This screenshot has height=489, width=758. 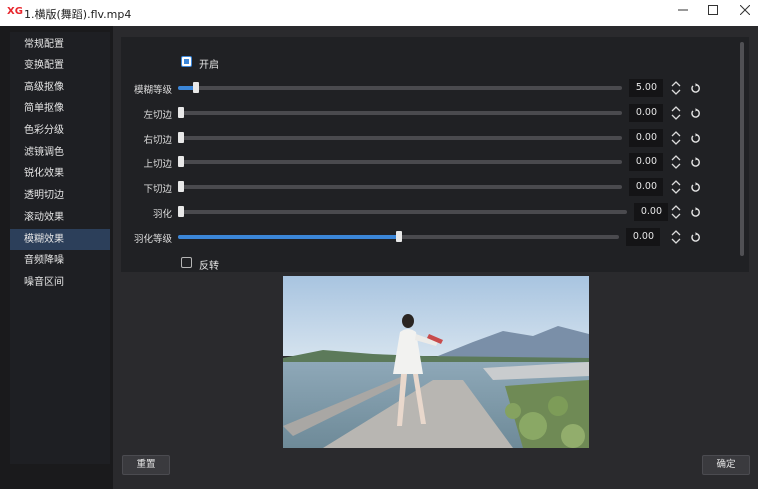 What do you see at coordinates (157, 115) in the screenshot?
I see `left-crop-label: 左切边` at bounding box center [157, 115].